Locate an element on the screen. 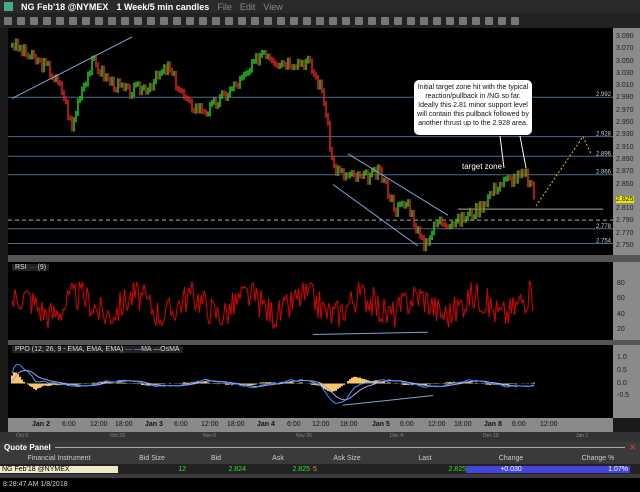 Image resolution: width=640 pixels, height=492 pixels. column-header: Last is located at coordinates (425, 458).